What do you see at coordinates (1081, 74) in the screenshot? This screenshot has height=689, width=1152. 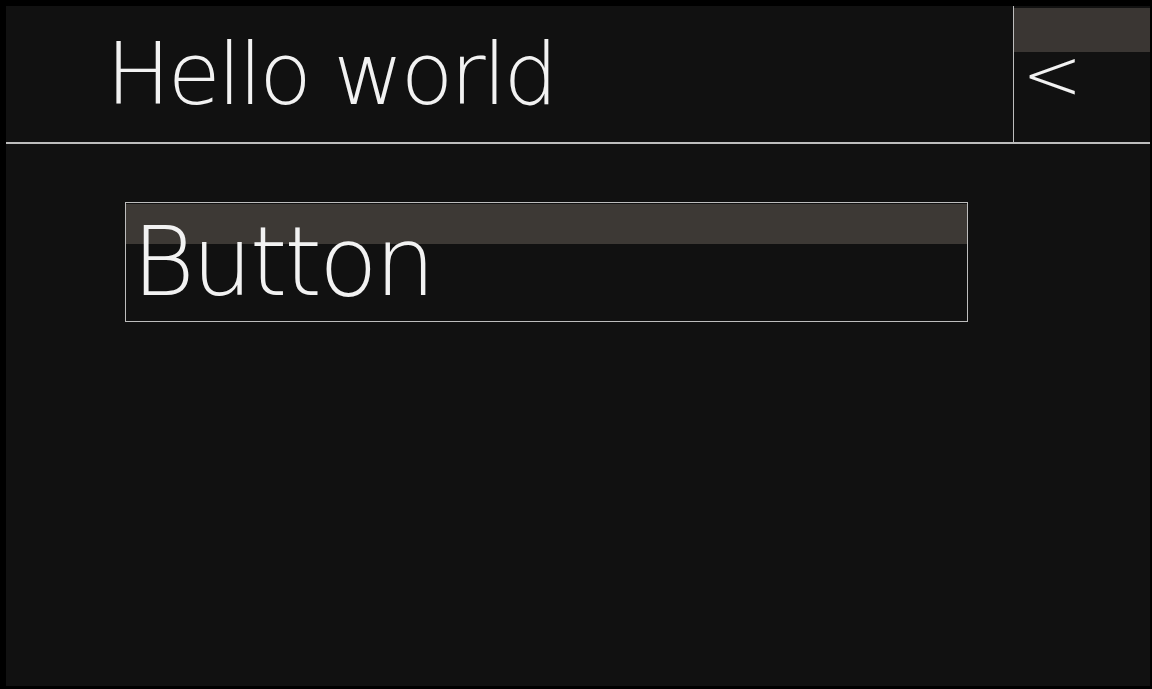 I see `back-button: <` at bounding box center [1081, 74].